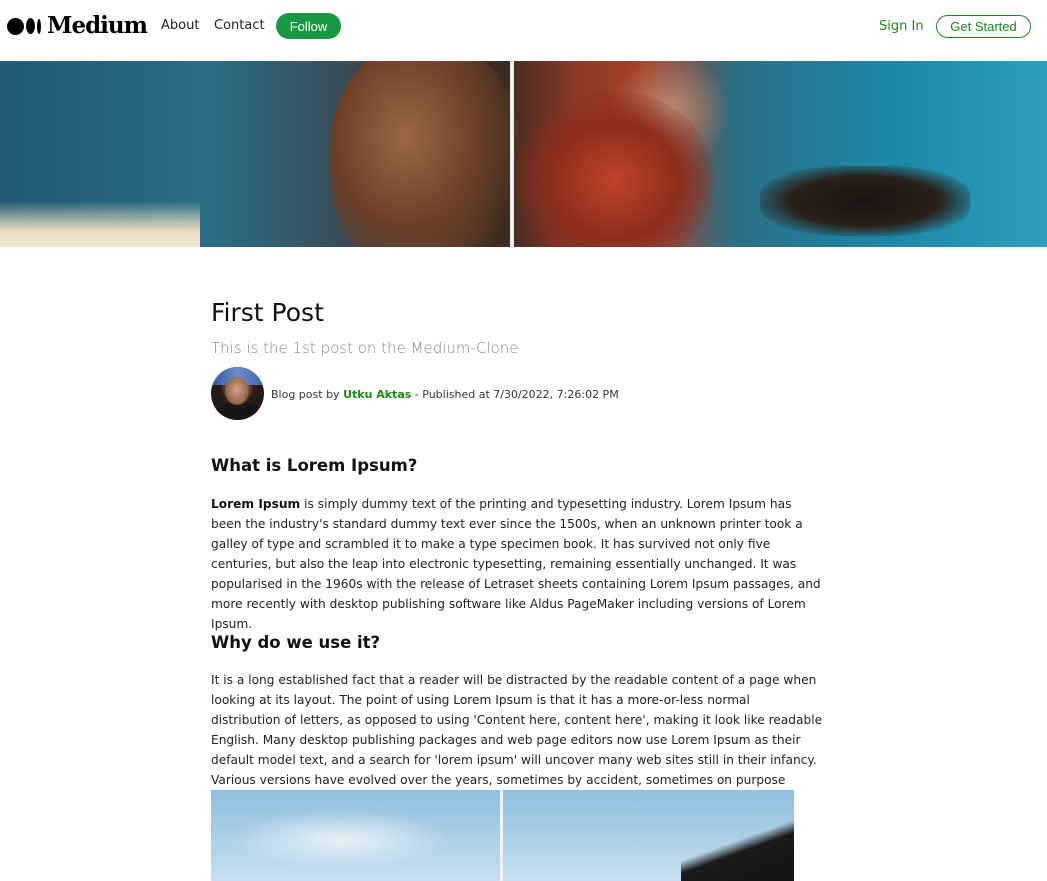  I want to click on sign-in-link: Sign In, so click(901, 27).